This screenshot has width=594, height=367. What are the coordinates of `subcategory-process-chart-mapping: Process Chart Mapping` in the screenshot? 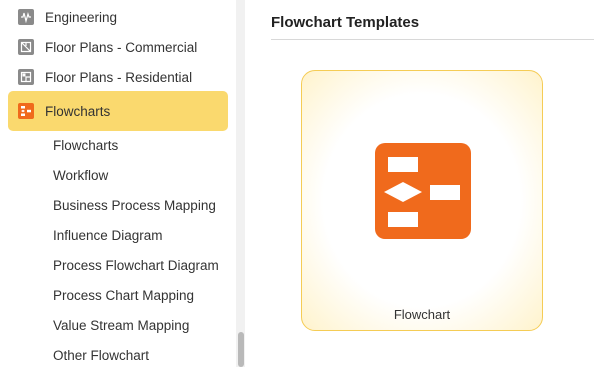 It's located at (123, 296).